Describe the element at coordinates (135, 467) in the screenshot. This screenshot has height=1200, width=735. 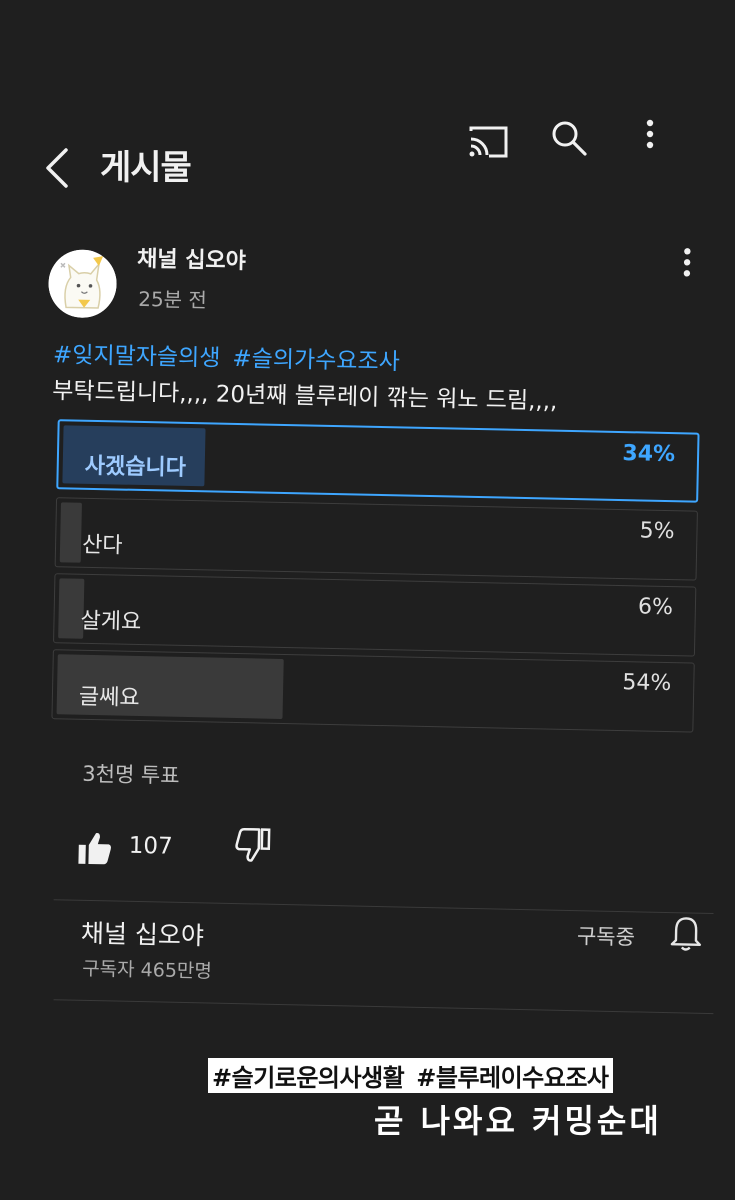
I see `poll-option-label: 사겠습니다` at that location.